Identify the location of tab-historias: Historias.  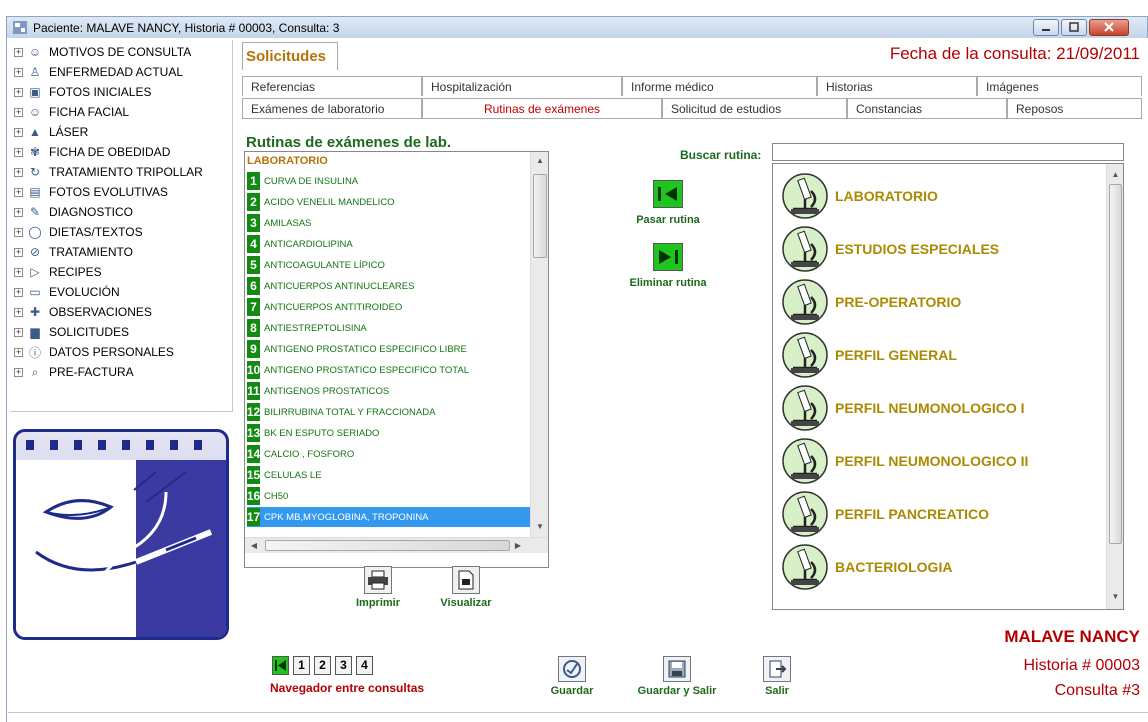
(897, 86).